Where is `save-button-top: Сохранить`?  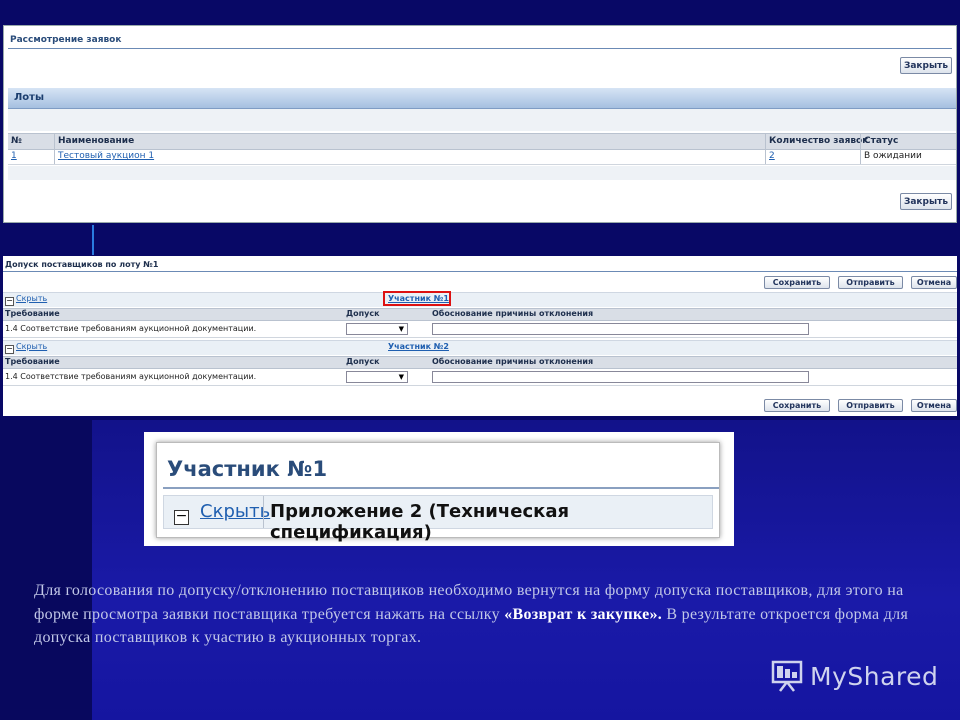 save-button-top: Сохранить is located at coordinates (797, 282).